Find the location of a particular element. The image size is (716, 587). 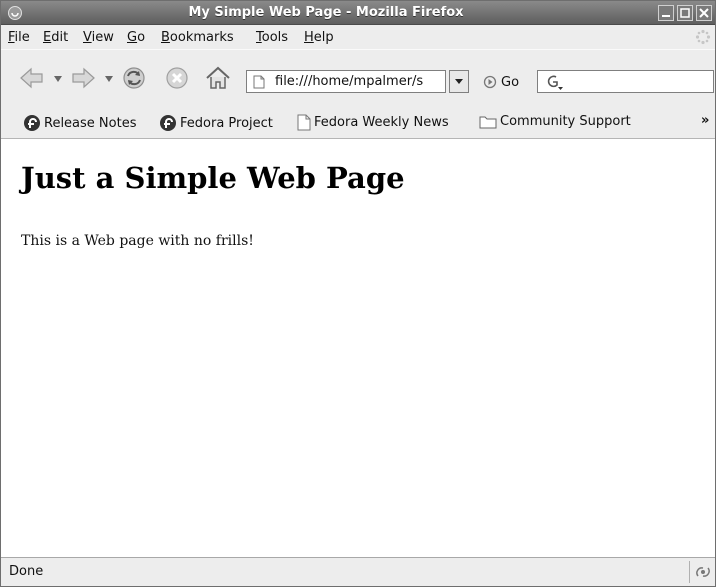

title-bar: My Simple Web Page - Mozilla Firefox is located at coordinates (358, 13).